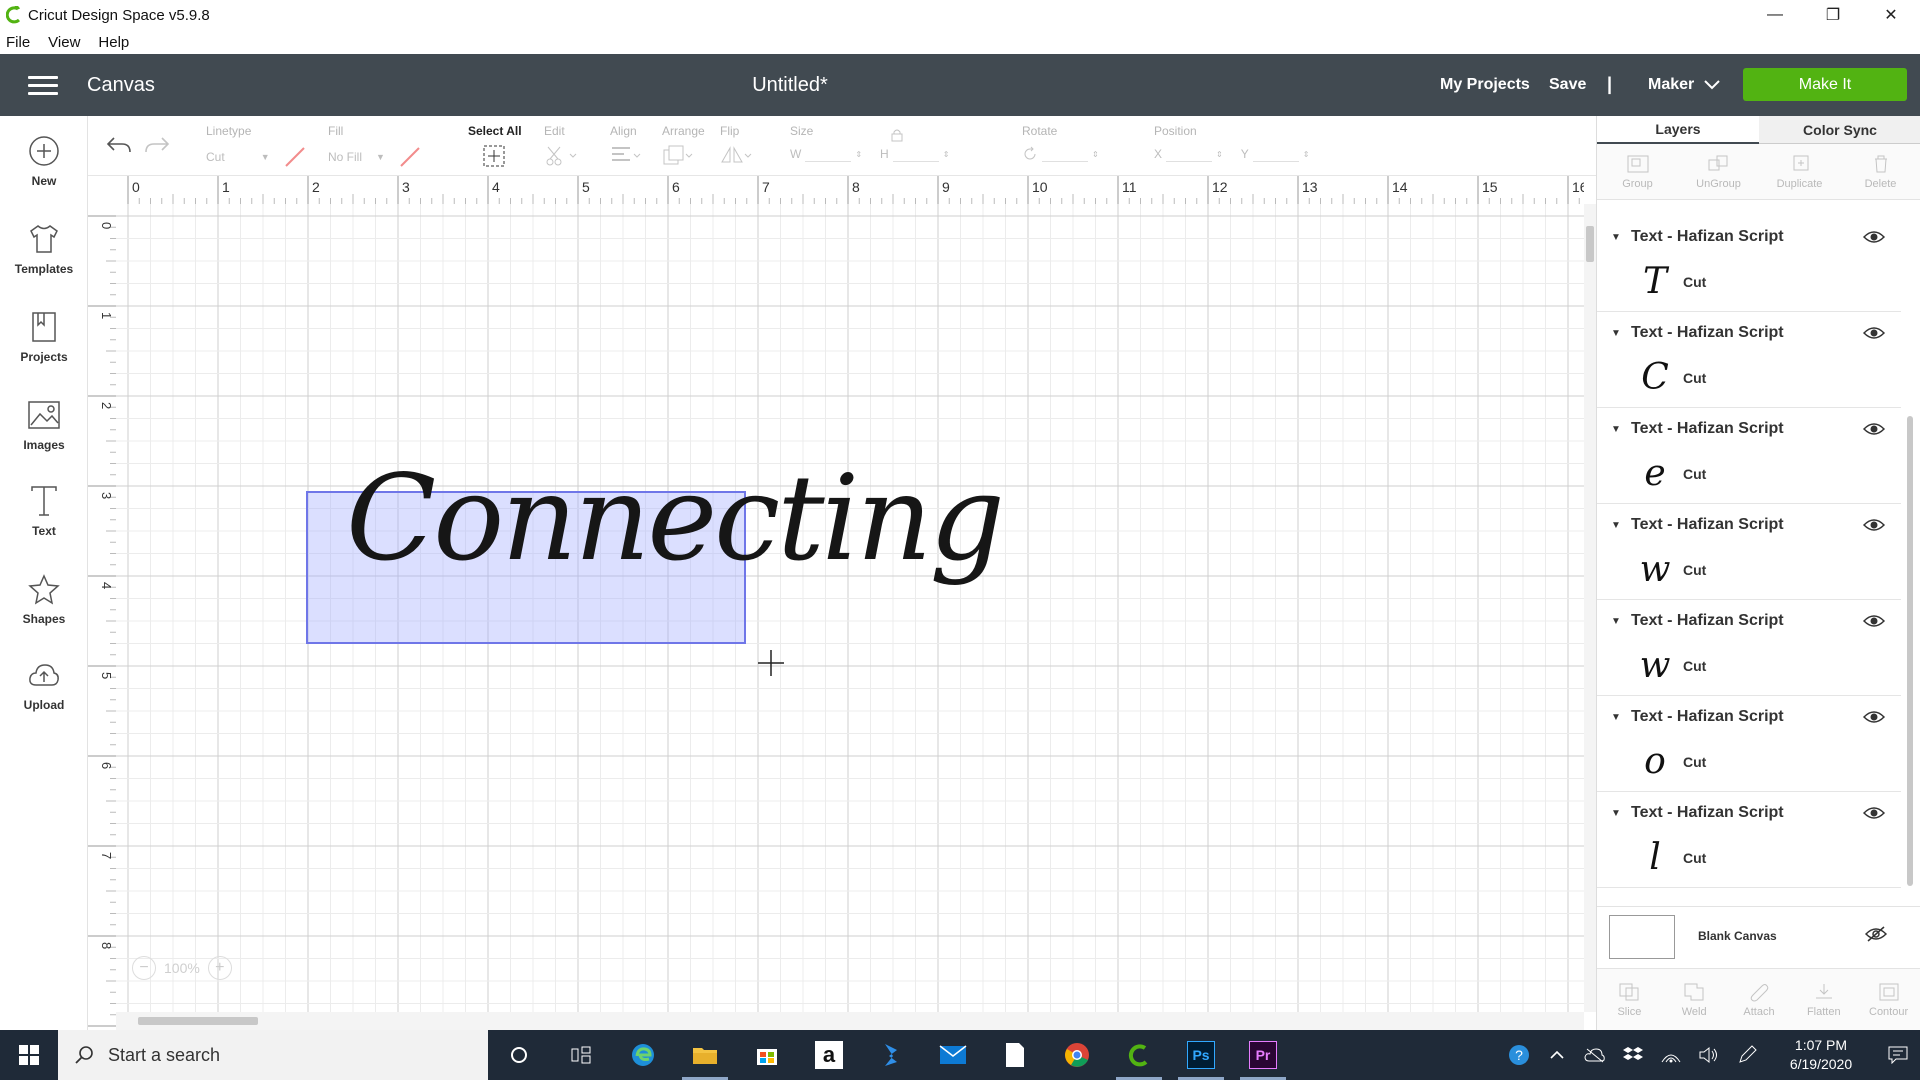 This screenshot has height=1080, width=1920. What do you see at coordinates (1595, 1055) in the screenshot?
I see `cloud-off-icon` at bounding box center [1595, 1055].